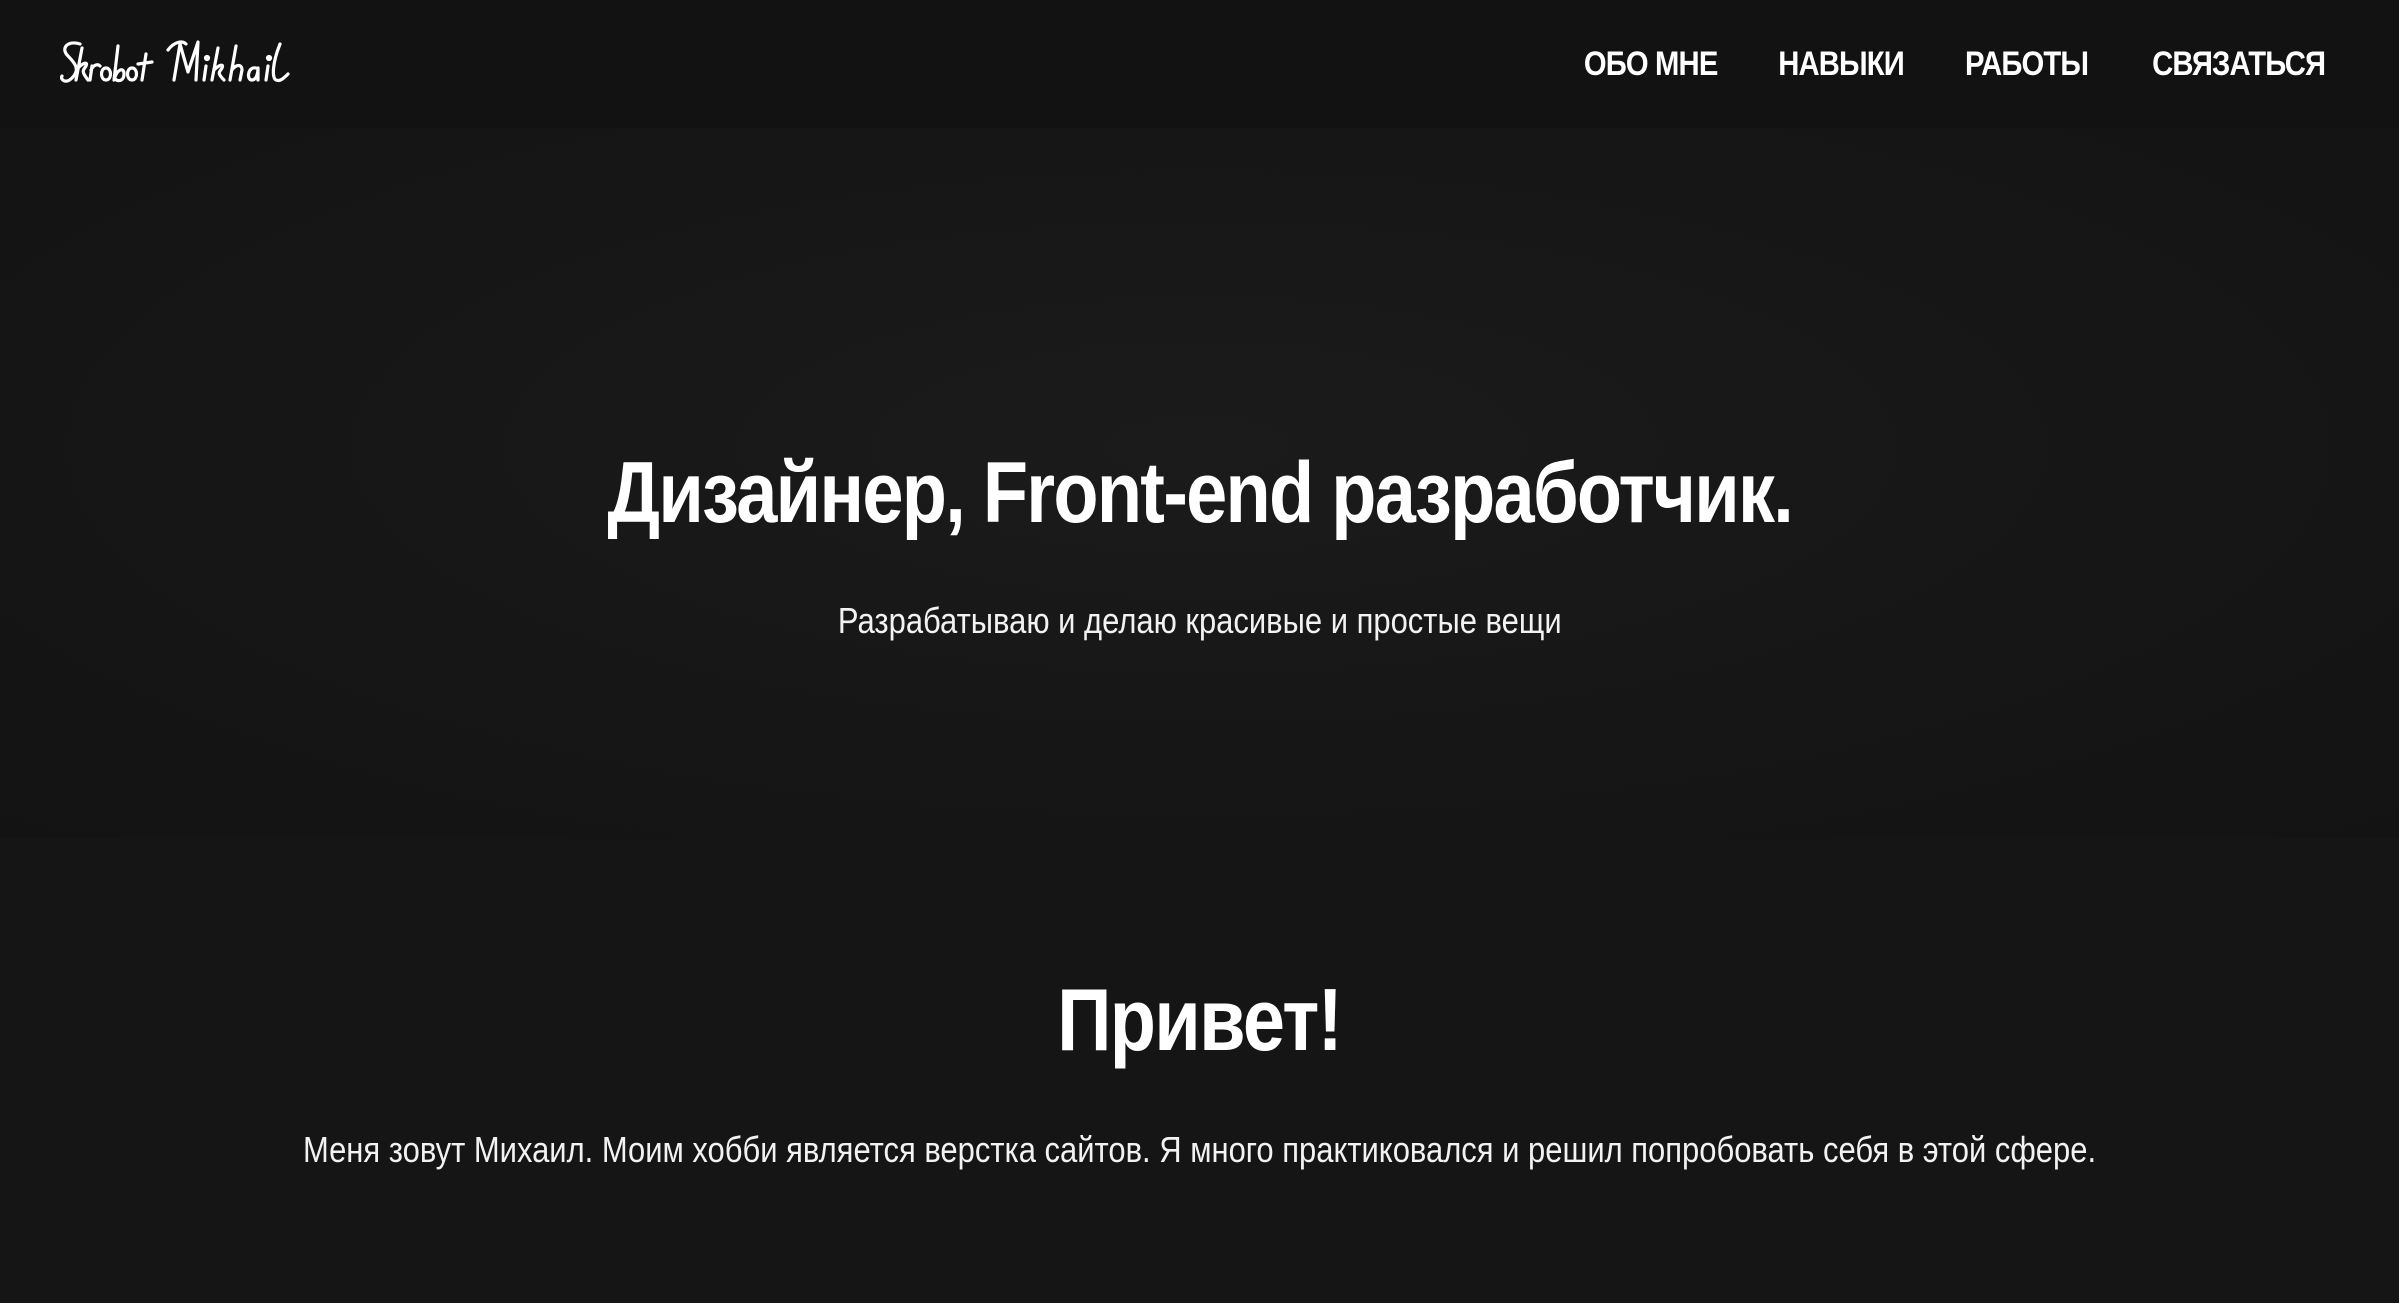 The width and height of the screenshot is (2399, 1303). Describe the element at coordinates (1842, 64) in the screenshot. I see `nav-link-skills: НАВЫКИ` at that location.